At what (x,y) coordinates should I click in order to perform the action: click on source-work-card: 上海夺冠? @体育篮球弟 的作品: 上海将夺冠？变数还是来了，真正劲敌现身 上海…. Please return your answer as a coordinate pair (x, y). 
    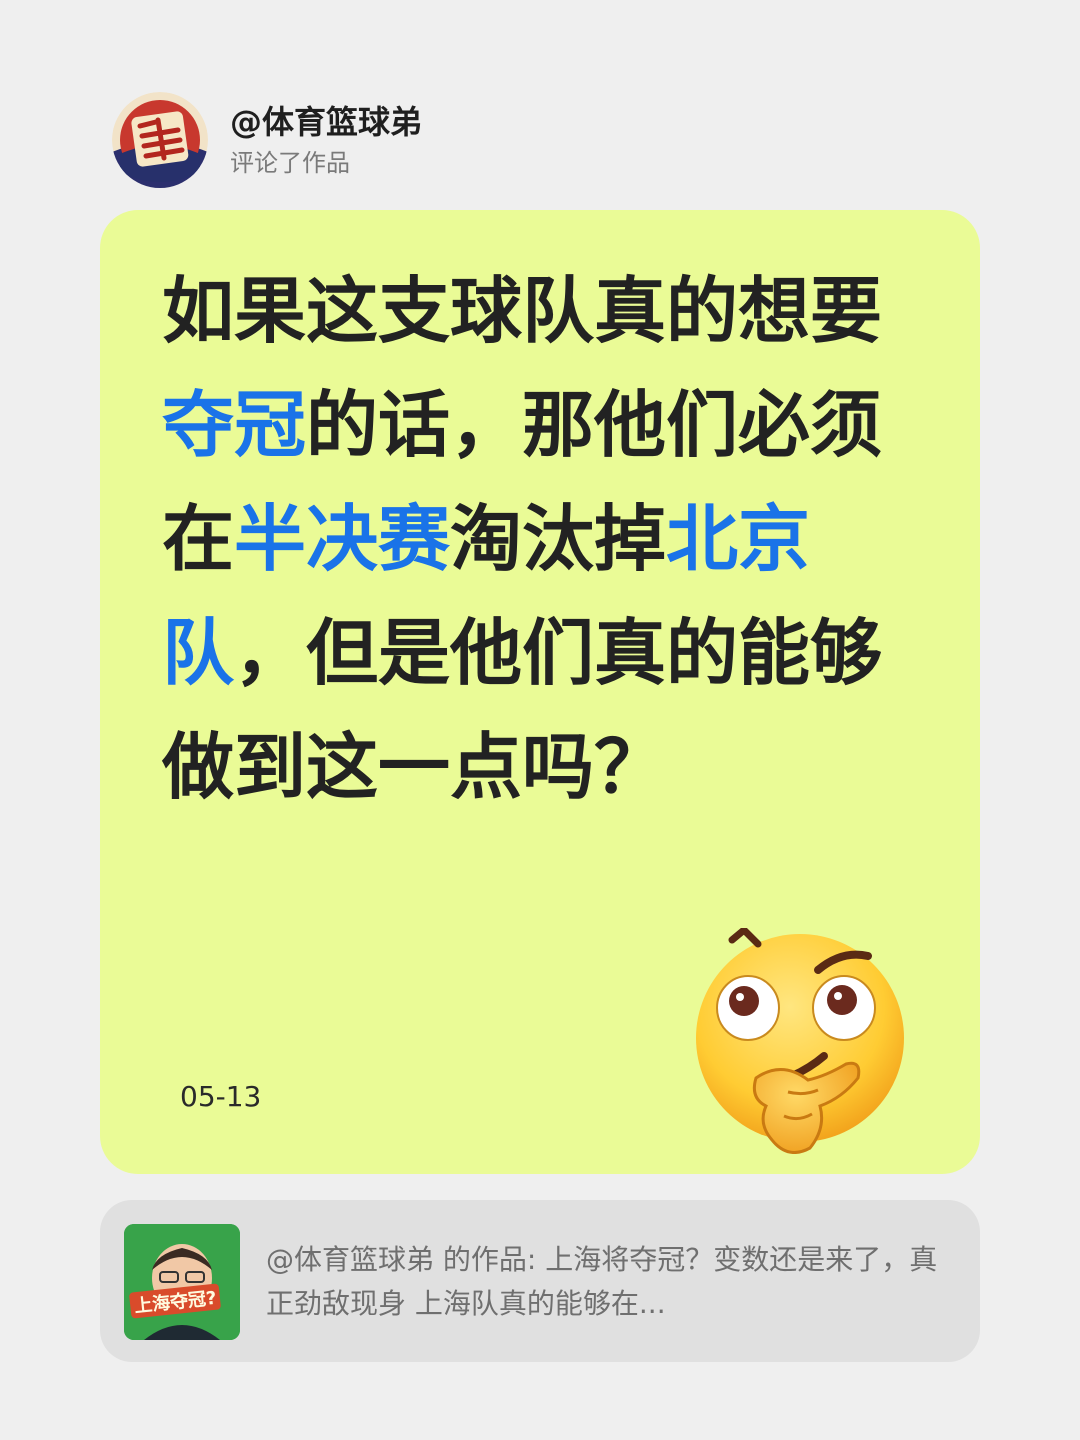
    Looking at the image, I should click on (540, 1281).